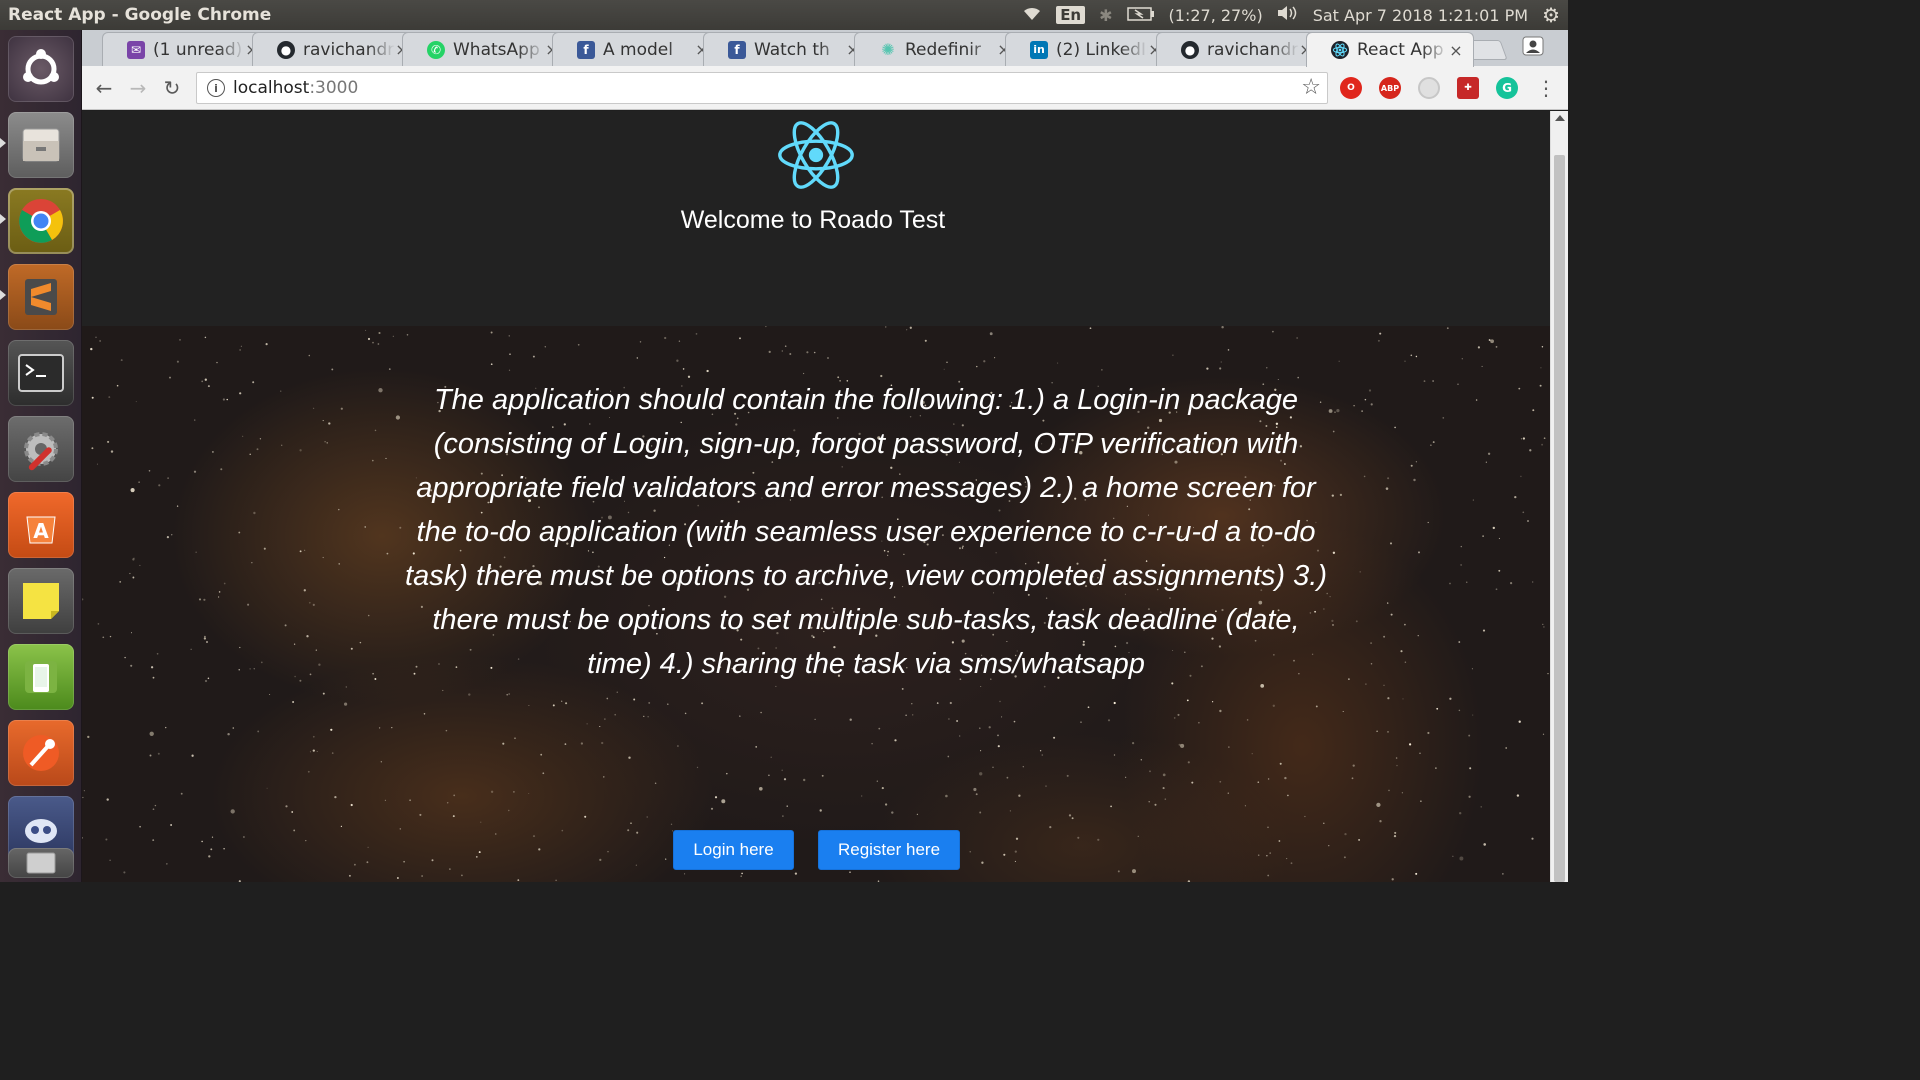  Describe the element at coordinates (1400, 50) in the screenshot. I see `tab-title: React App` at that location.